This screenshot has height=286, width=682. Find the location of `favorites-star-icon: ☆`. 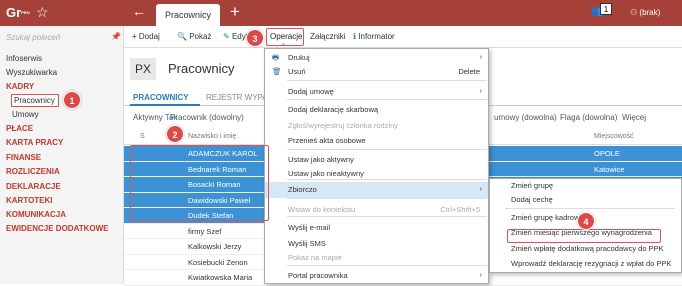

favorites-star-icon: ☆ is located at coordinates (42, 12).